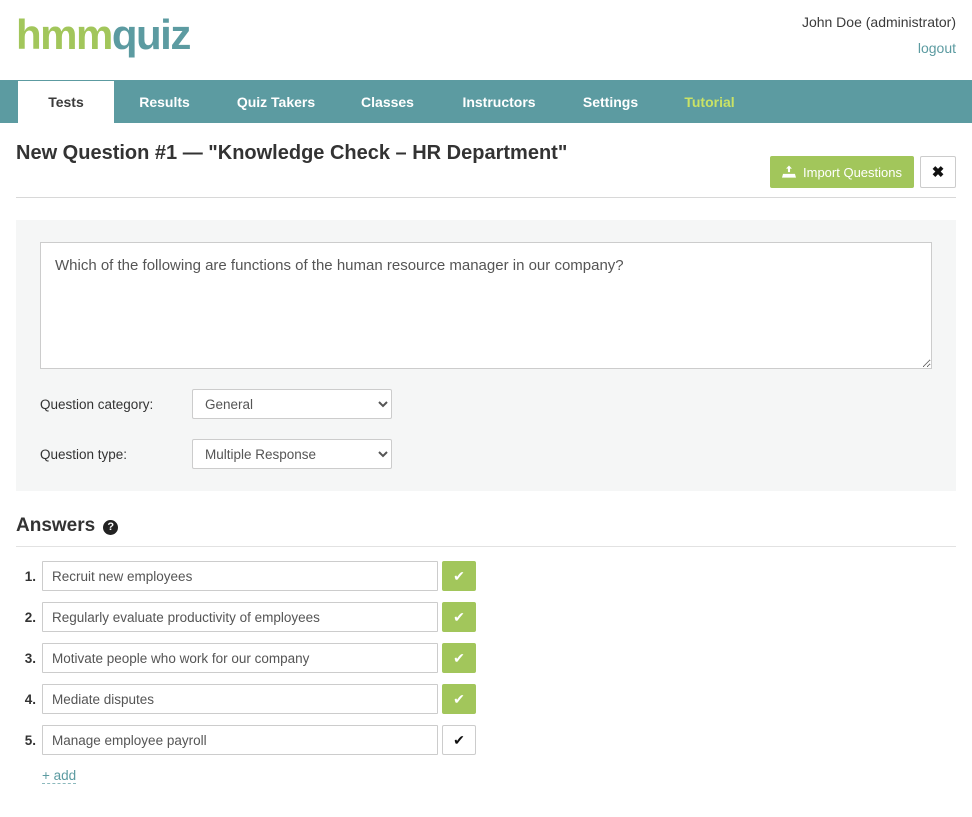 This screenshot has height=817, width=972. What do you see at coordinates (486, 197) in the screenshot?
I see `title-divider` at bounding box center [486, 197].